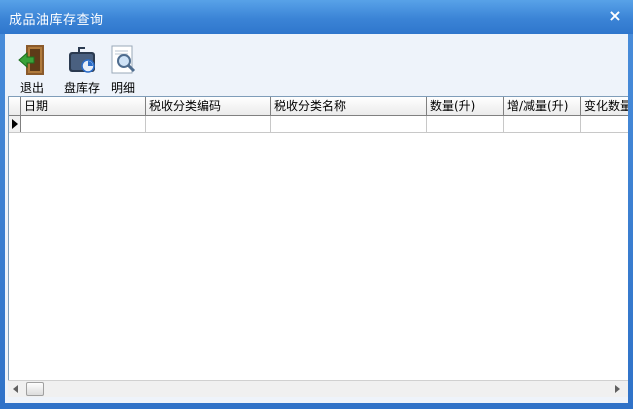 This screenshot has width=633, height=409. I want to click on cell-tax-code, so click(208, 124).